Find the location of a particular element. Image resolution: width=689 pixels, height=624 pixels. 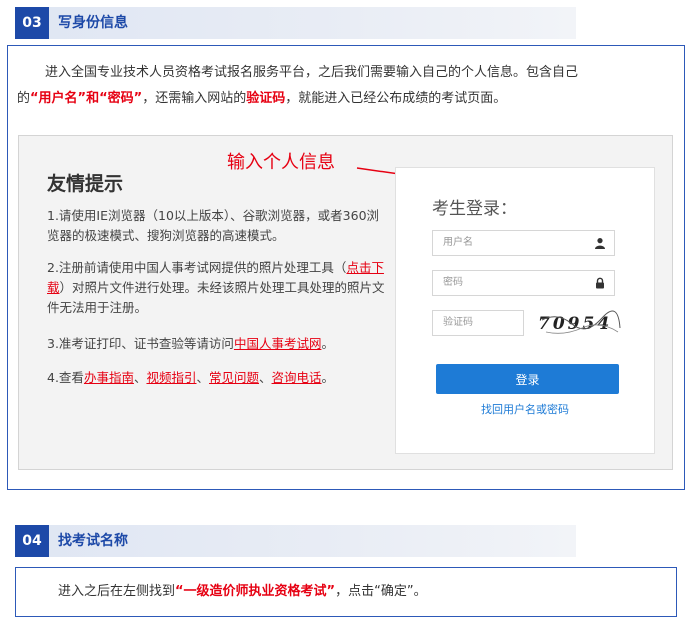

forgot-credentials-link: 找回用户名或密码 is located at coordinates (525, 409).